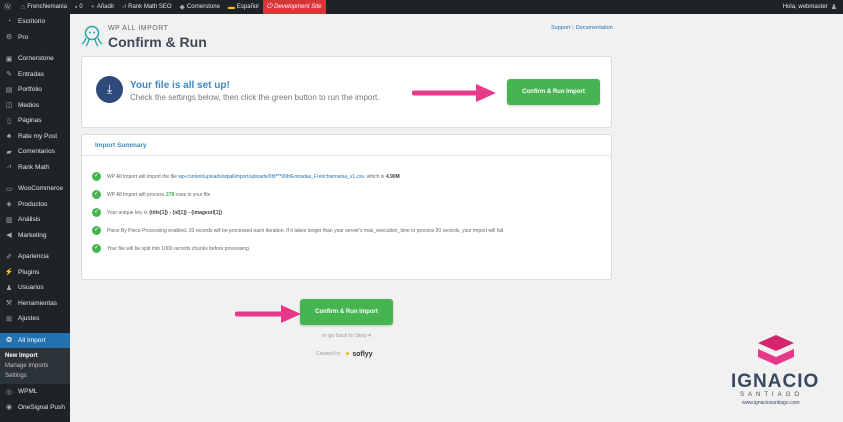  I want to click on page-header: WP ALL IMPORT Confirm & Run, so click(150, 38).